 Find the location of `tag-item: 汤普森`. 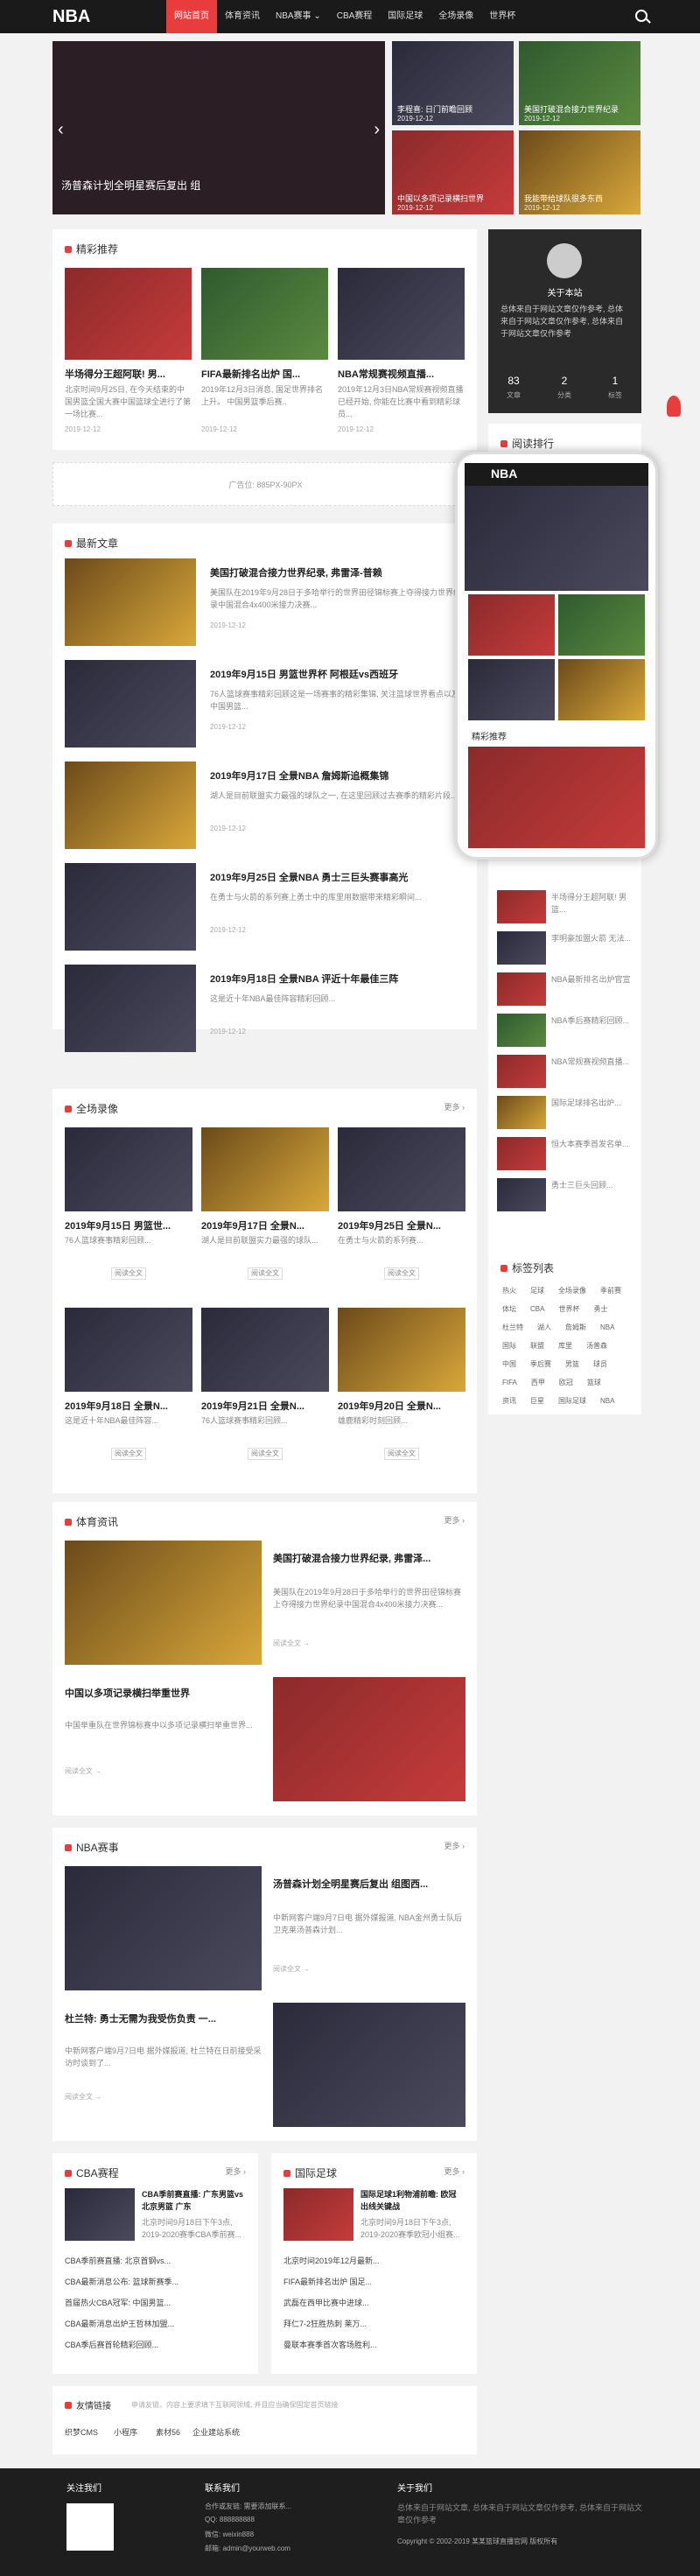

tag-item: 汤普森 is located at coordinates (597, 1346).